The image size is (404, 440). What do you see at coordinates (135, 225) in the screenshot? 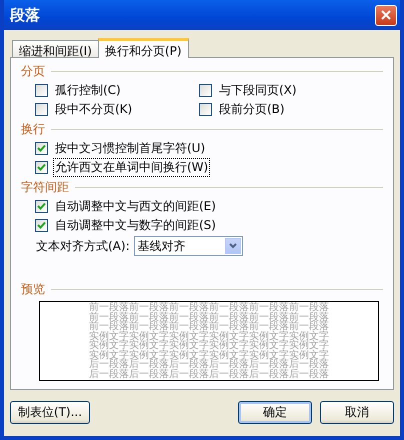
I see `checkbox-label: 自动调整中文与数字的间距(S)` at bounding box center [135, 225].